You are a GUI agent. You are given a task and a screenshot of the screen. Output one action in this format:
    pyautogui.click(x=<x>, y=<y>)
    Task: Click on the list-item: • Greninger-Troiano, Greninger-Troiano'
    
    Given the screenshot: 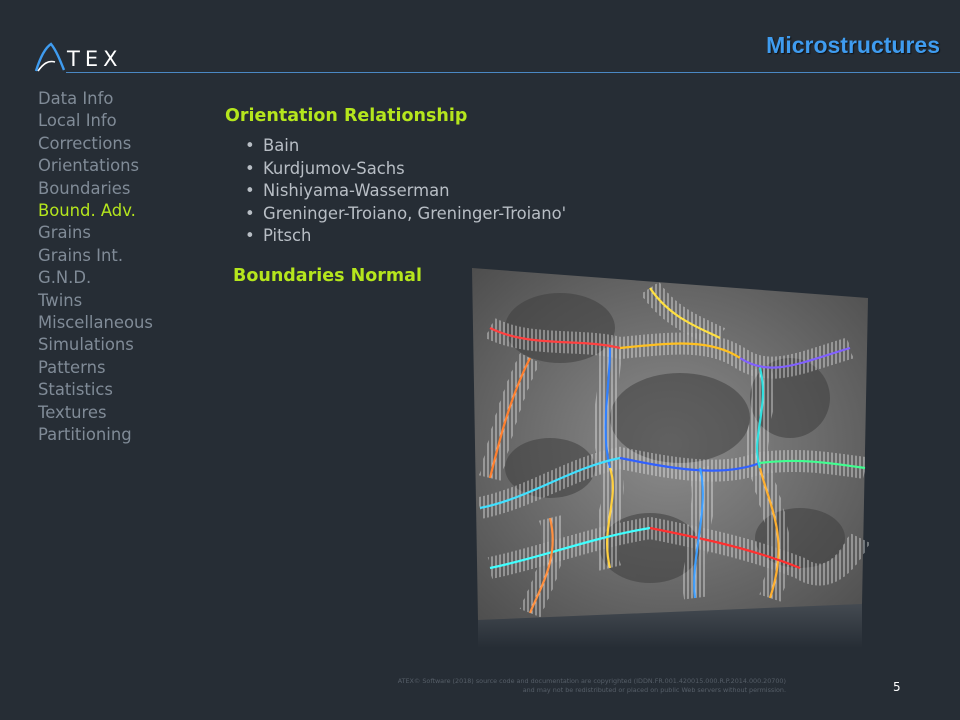 What is the action you would take?
    pyautogui.click(x=405, y=214)
    